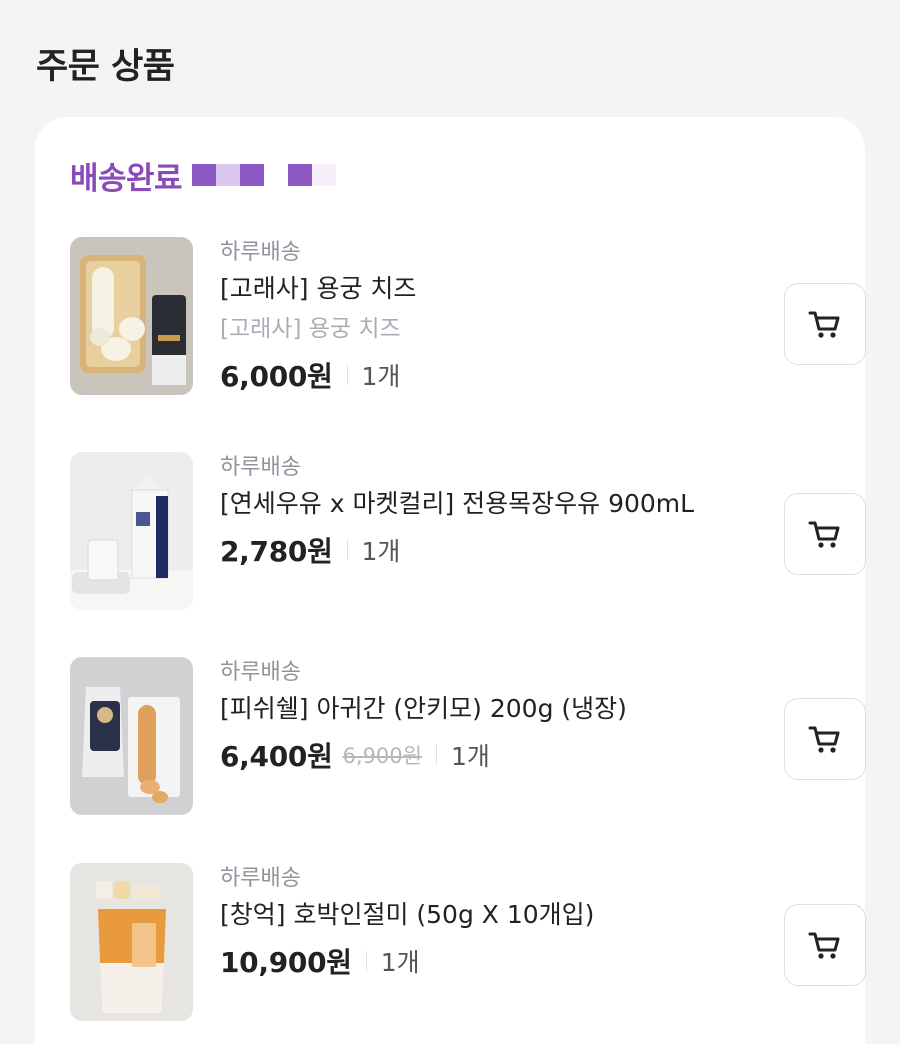 This screenshot has width=900, height=1044. I want to click on price-row: 6,400원 6,900원 1개, so click(480, 755).